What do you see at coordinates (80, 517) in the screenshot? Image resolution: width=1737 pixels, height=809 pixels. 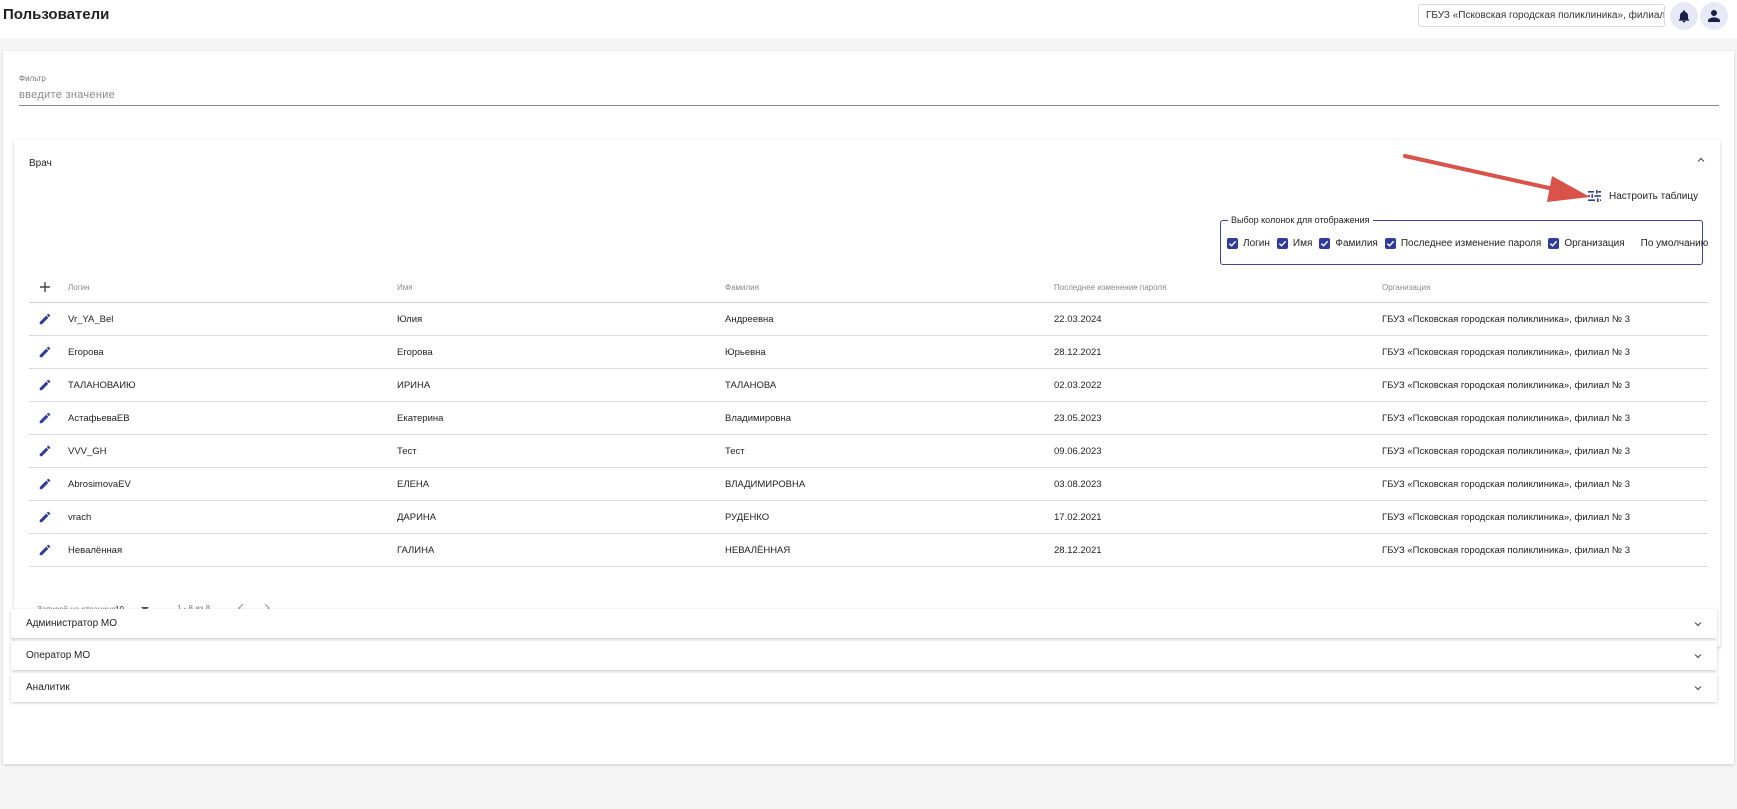 I see `cell-login: vrach` at bounding box center [80, 517].